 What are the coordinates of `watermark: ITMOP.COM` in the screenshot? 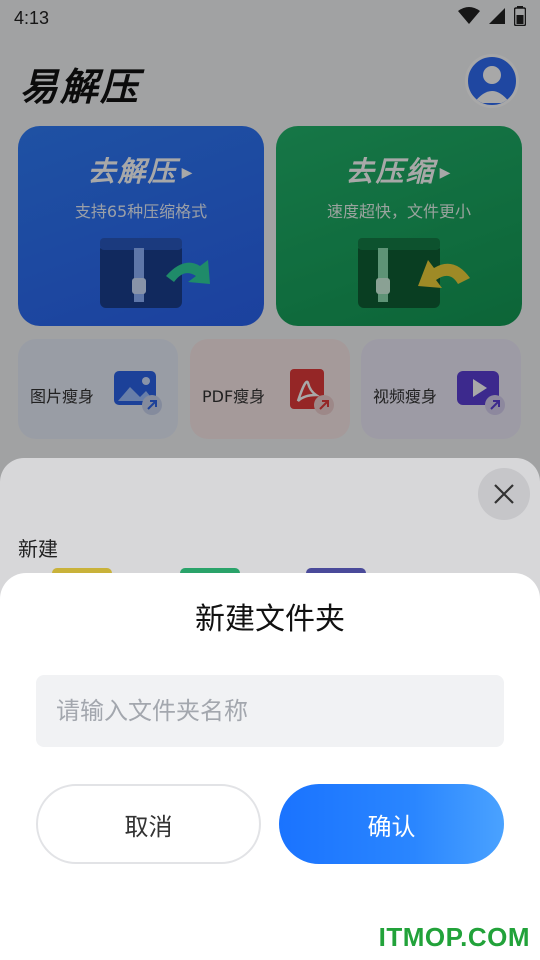 It's located at (454, 937).